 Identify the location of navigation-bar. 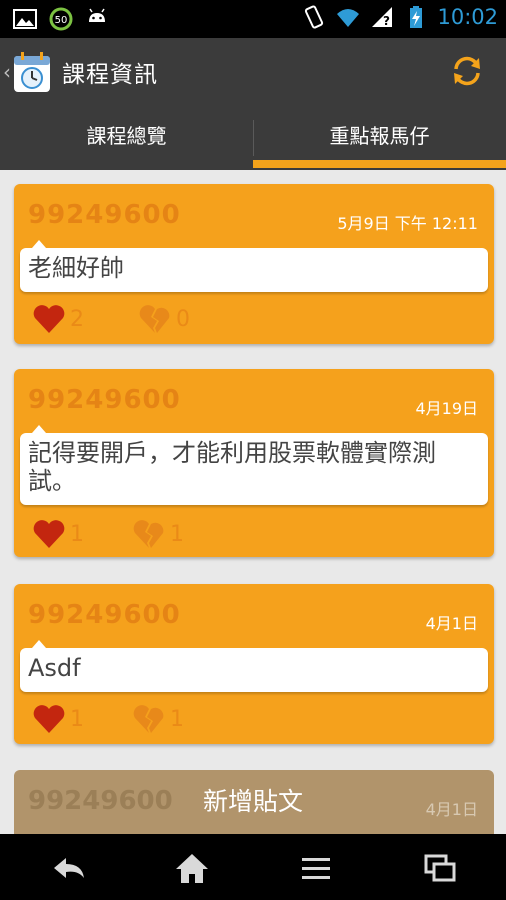
(253, 867).